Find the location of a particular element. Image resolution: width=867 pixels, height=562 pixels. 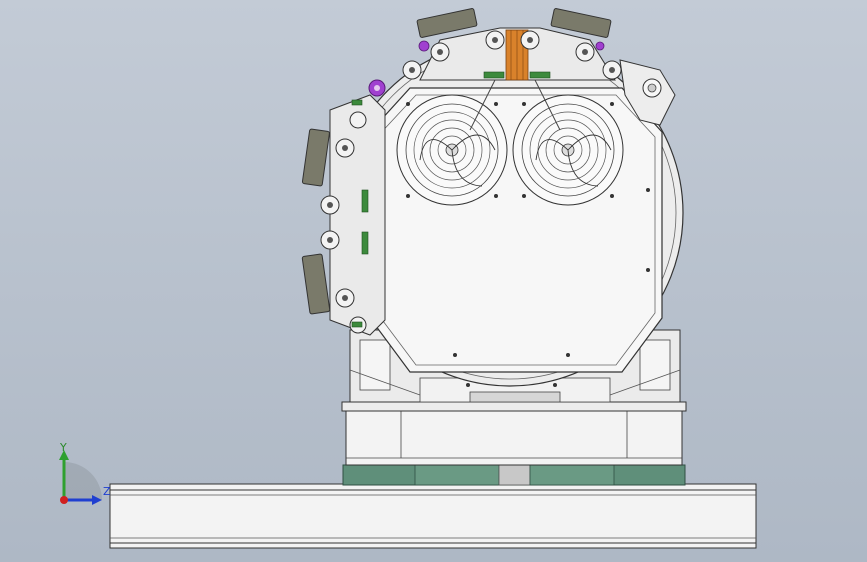

x-axis-dot is located at coordinates (64, 500).